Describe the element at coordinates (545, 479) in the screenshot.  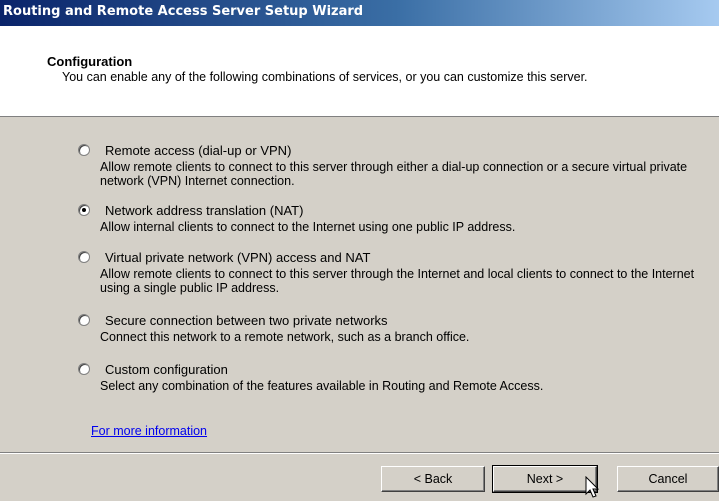
I see `next-button: Next >` at that location.